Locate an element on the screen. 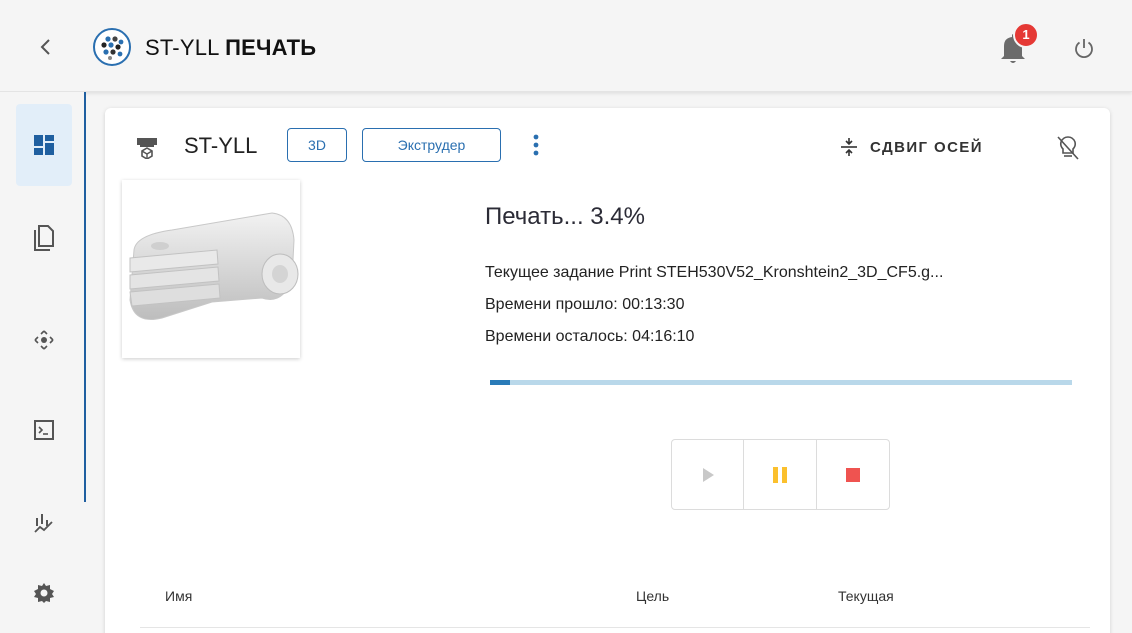 This screenshot has height=633, width=1132. notification-badge: 1 is located at coordinates (1026, 35).